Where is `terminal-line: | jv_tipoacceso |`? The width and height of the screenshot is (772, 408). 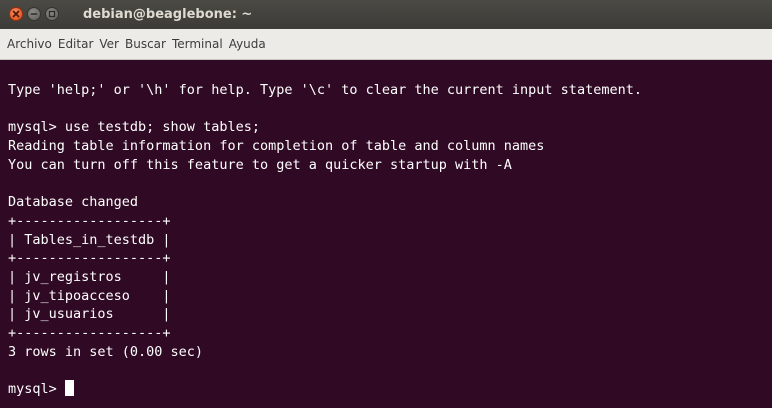
terminal-line: | jv_tipoacceso | is located at coordinates (89, 295).